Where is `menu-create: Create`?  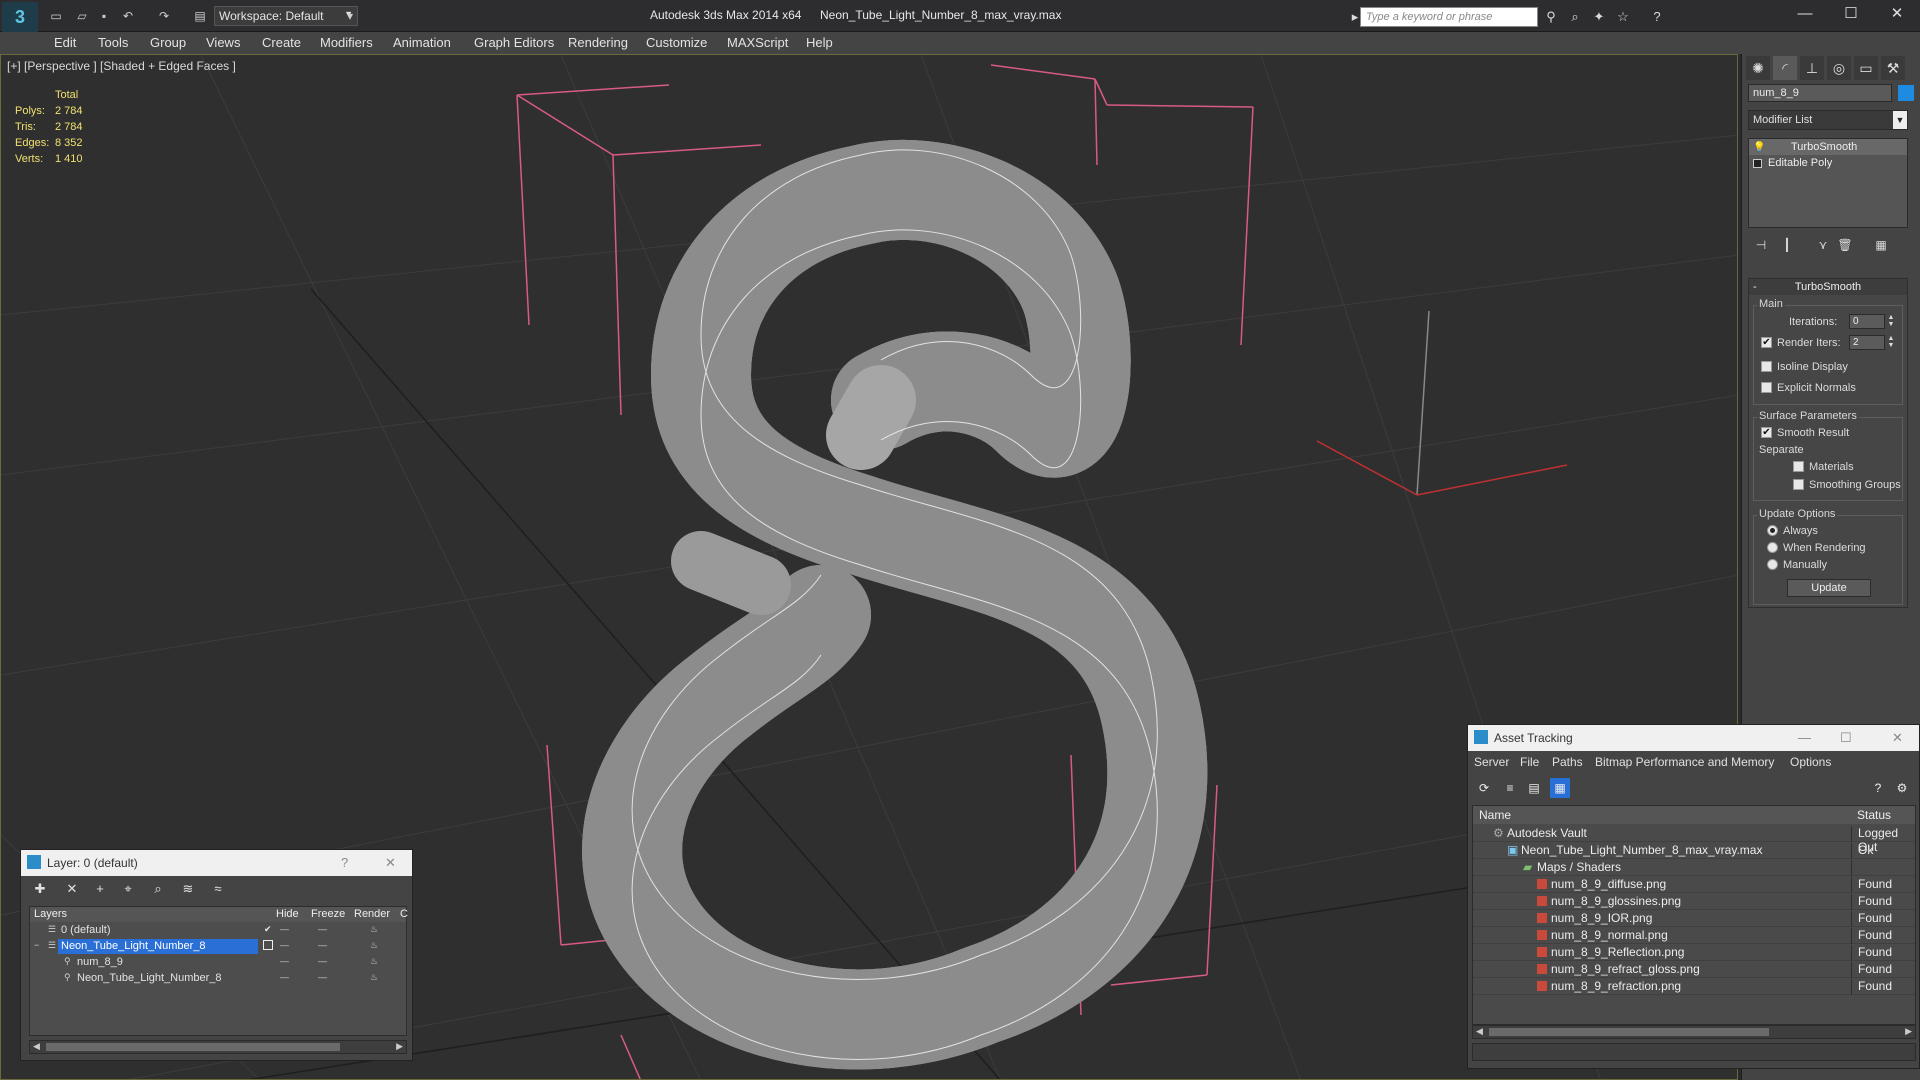 menu-create: Create is located at coordinates (281, 42).